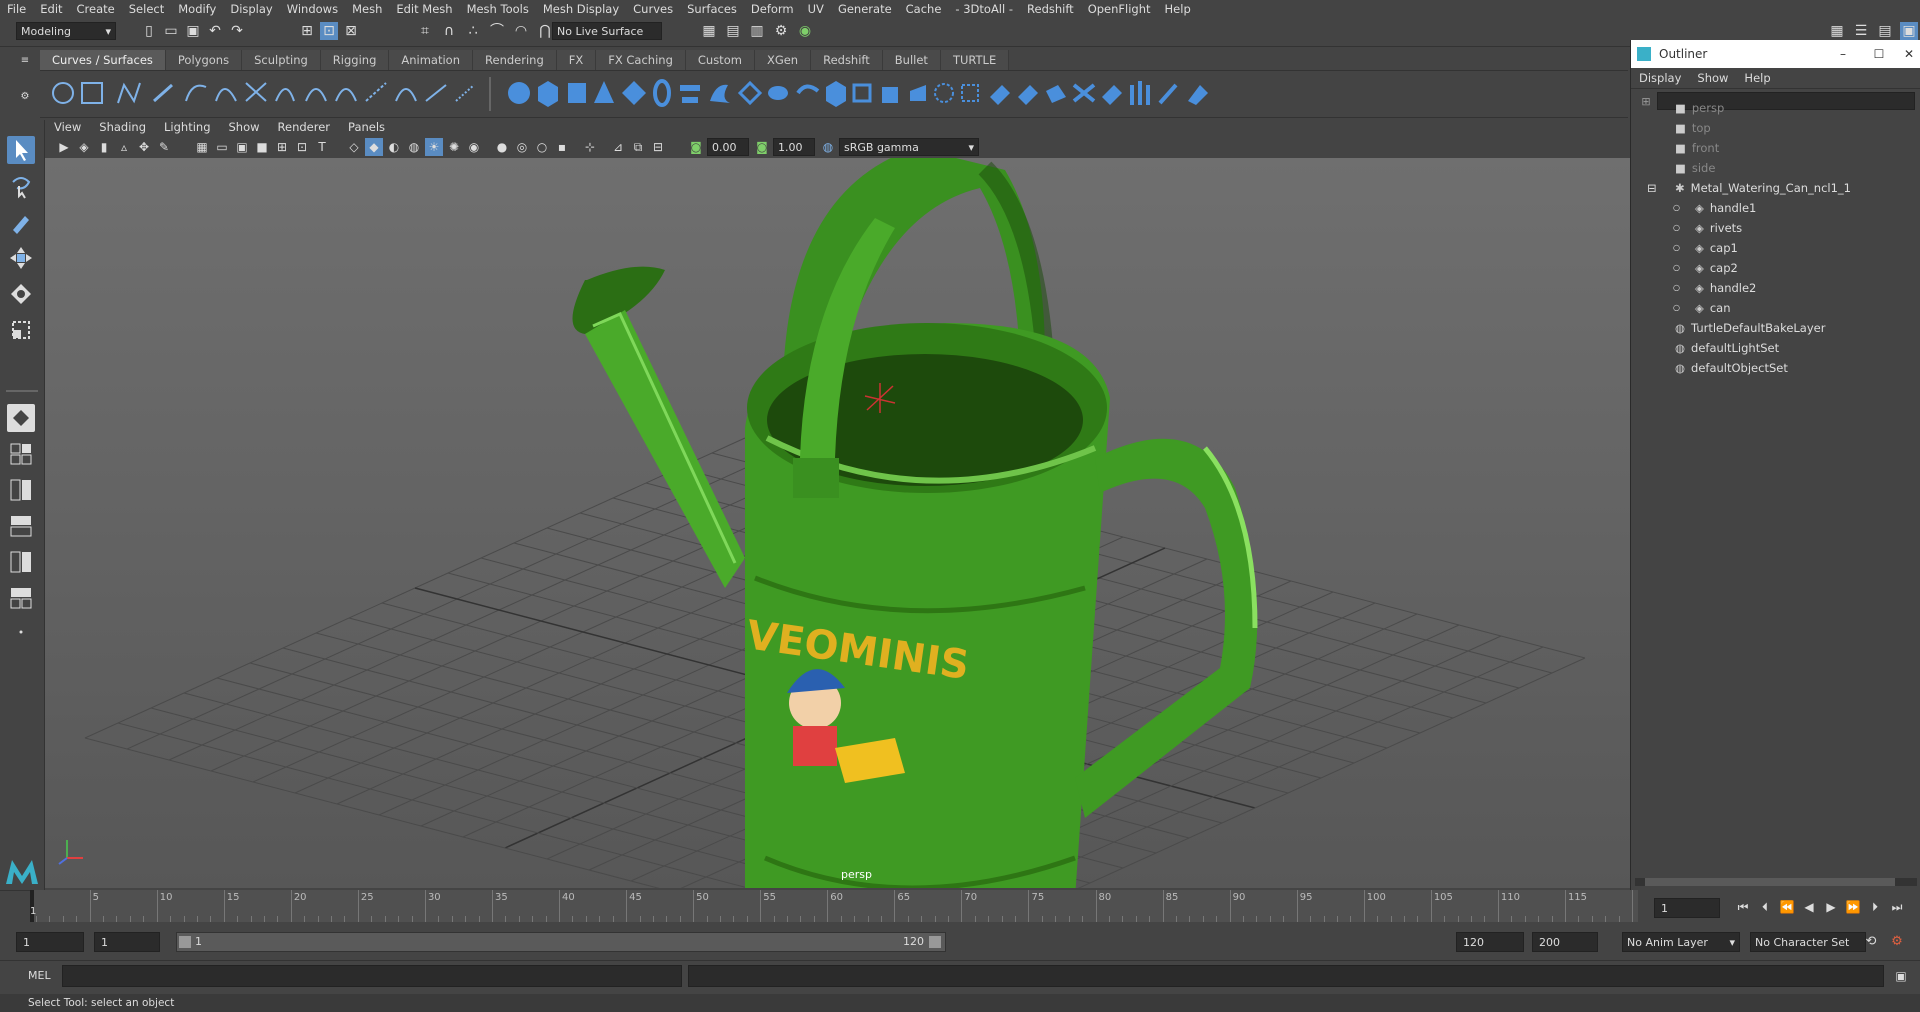 Image resolution: width=1920 pixels, height=1012 pixels. Describe the element at coordinates (696, 147) in the screenshot. I see `exposure-icon: ◙` at that location.